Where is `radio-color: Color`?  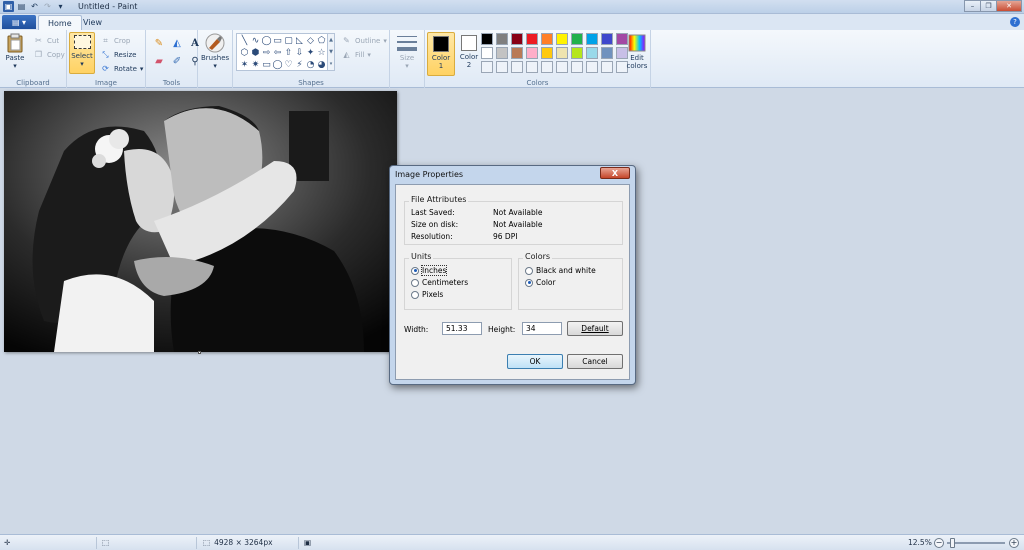
radio-color: Color is located at coordinates (540, 282).